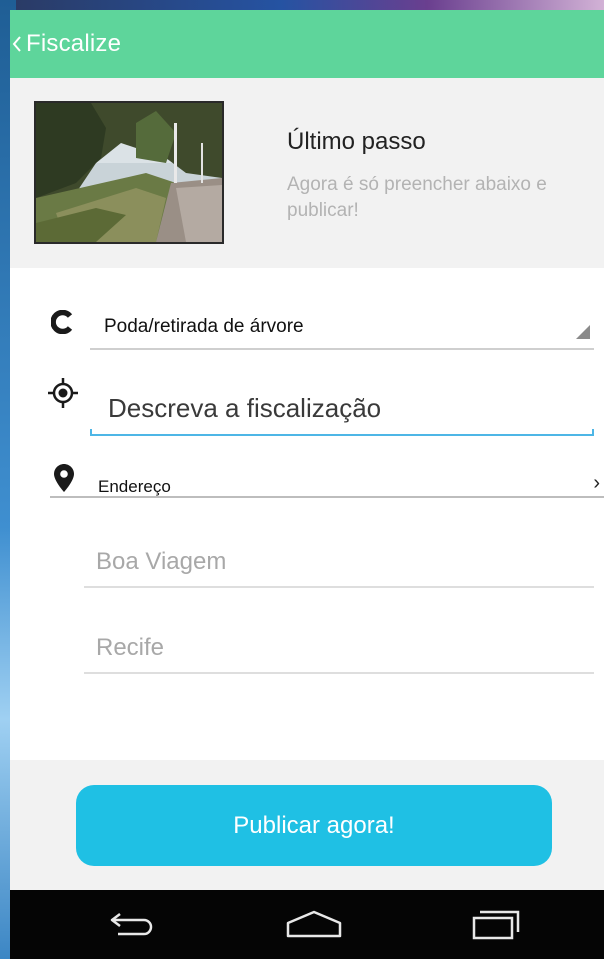 This screenshot has width=604, height=959. I want to click on description-underline-tick-left, so click(91, 432).